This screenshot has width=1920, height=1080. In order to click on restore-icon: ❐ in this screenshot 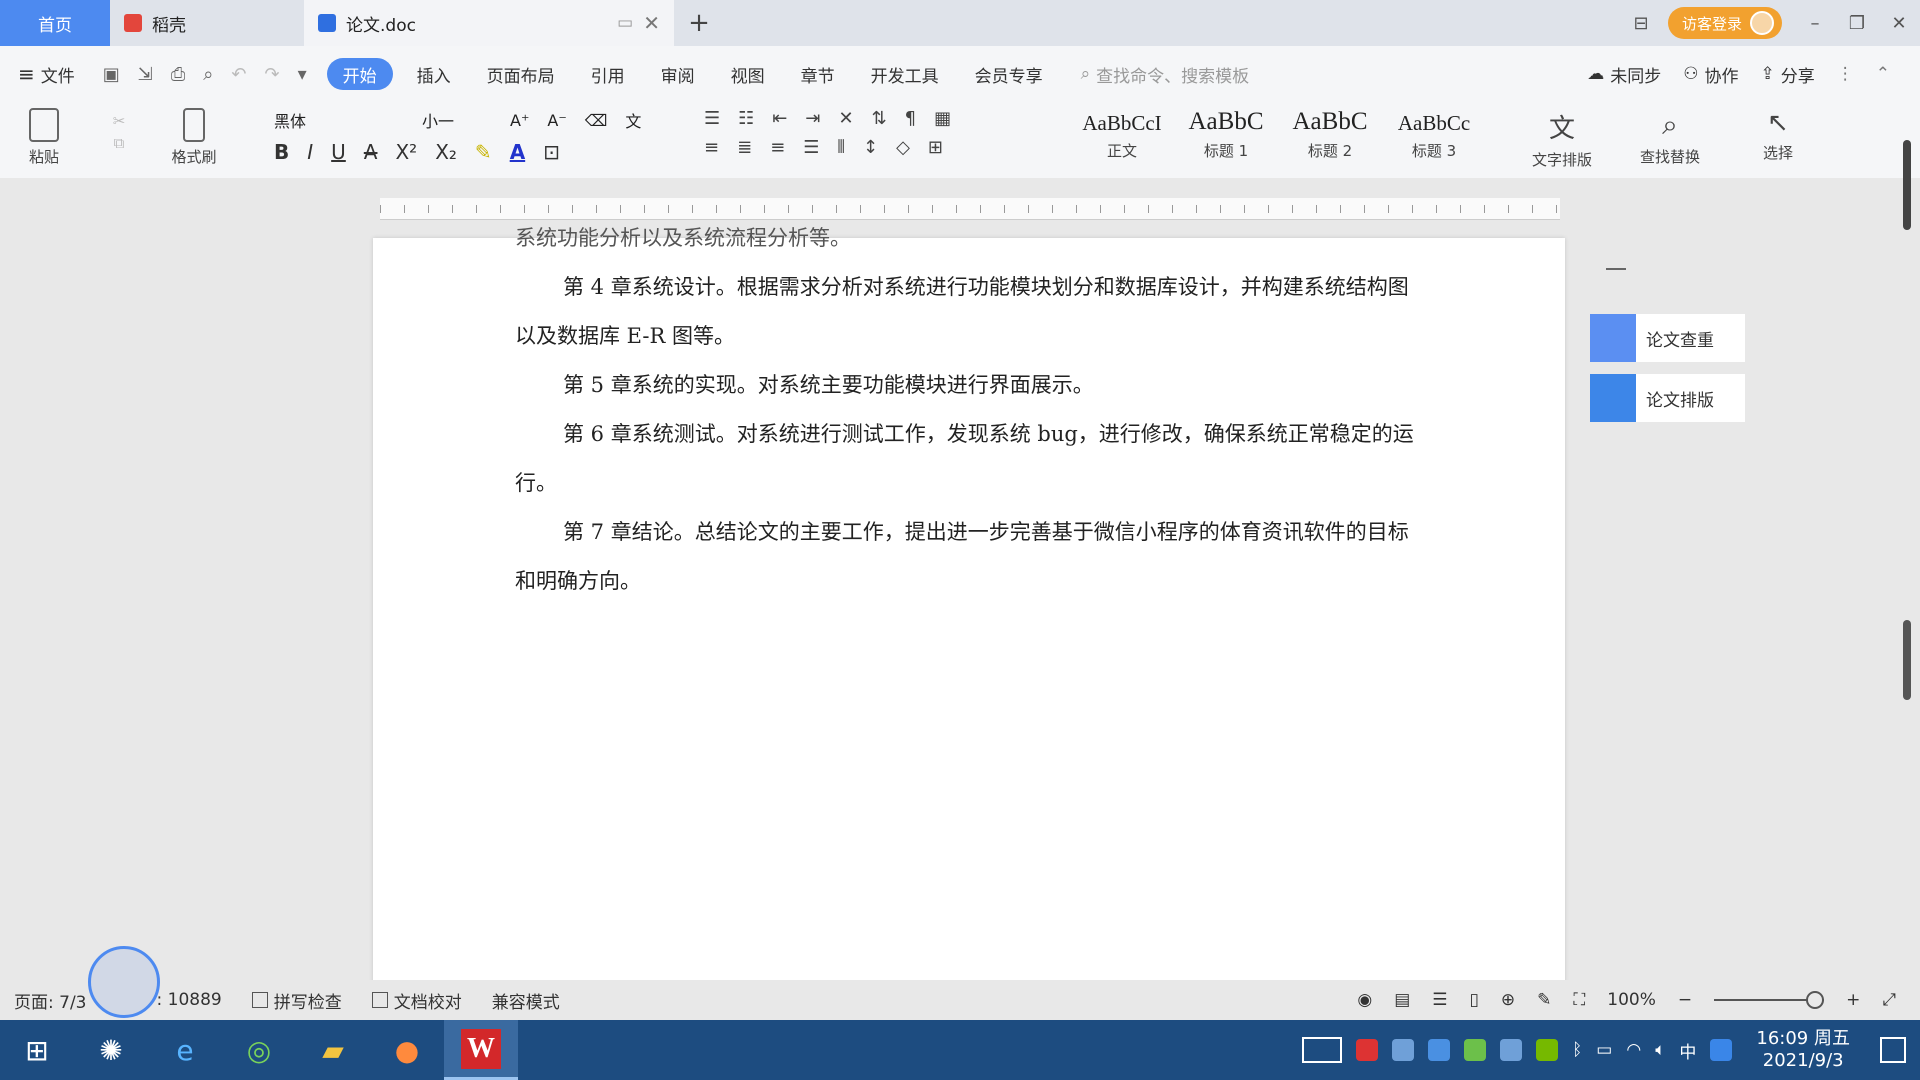, I will do `click(1857, 23)`.